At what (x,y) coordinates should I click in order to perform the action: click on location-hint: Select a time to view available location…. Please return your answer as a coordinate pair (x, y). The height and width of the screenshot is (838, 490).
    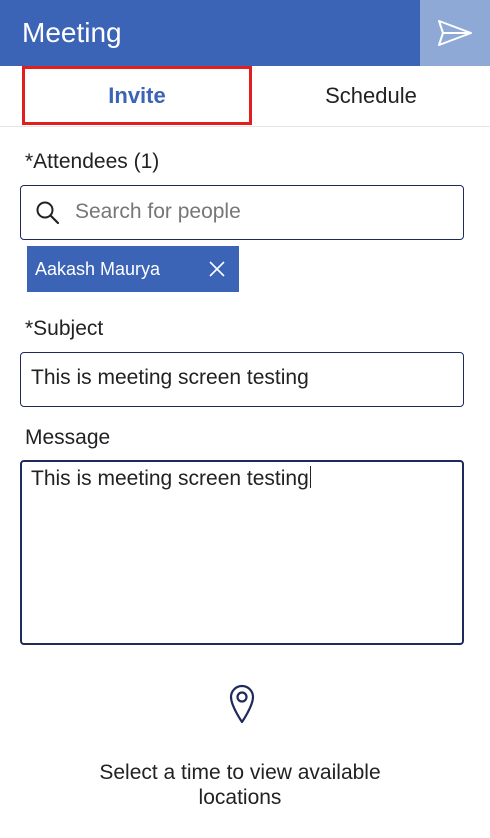
    Looking at the image, I should click on (240, 785).